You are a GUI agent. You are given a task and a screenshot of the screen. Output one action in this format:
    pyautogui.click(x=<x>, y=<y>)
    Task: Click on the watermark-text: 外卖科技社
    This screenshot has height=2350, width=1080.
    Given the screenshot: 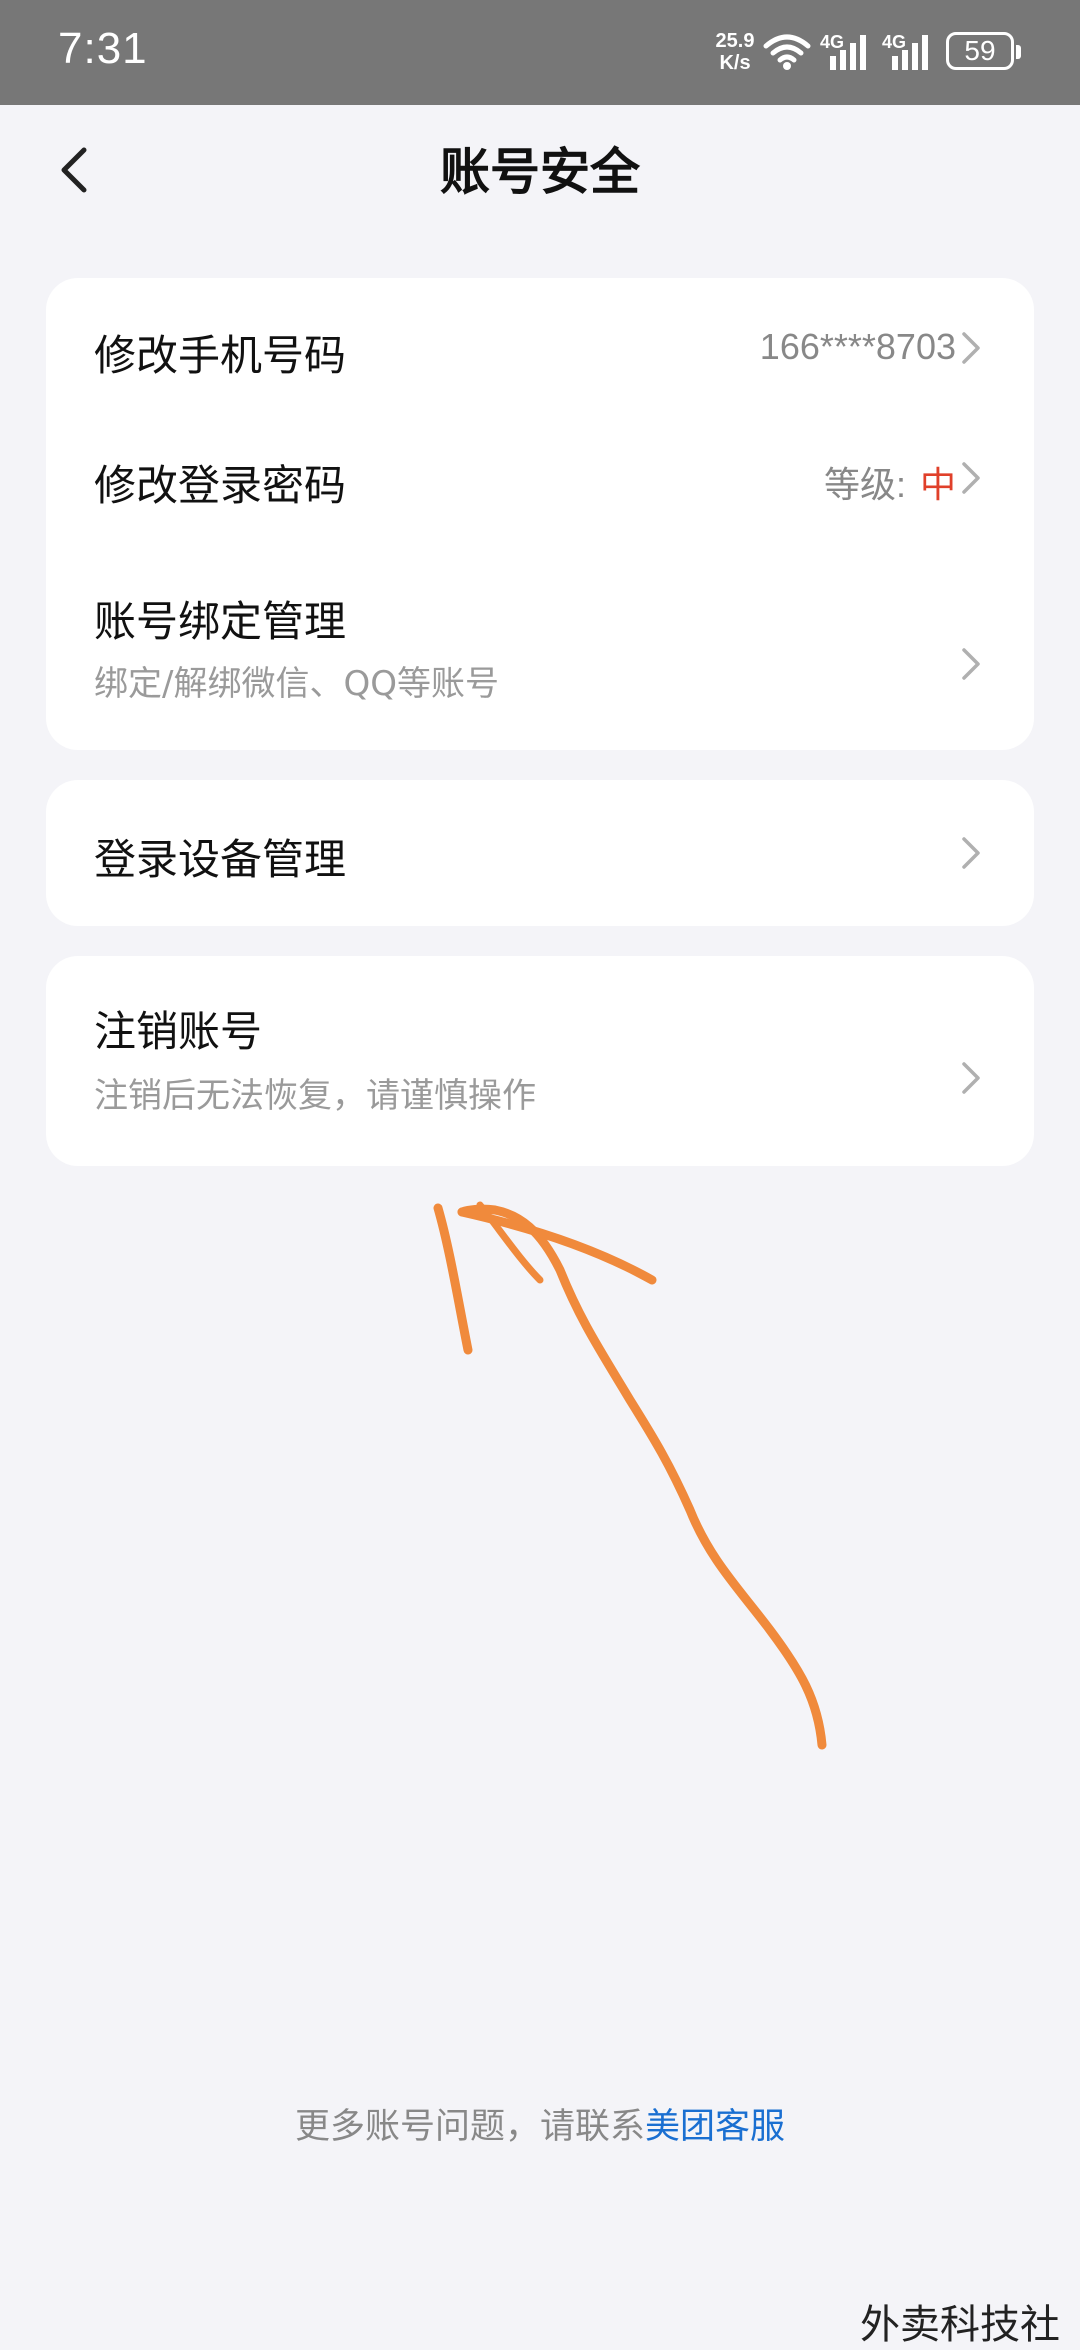 What is the action you would take?
    pyautogui.click(x=960, y=2325)
    